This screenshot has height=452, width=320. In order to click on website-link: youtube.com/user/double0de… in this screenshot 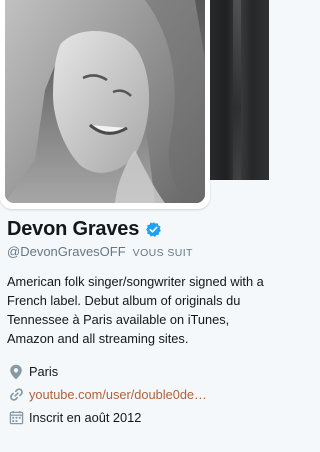, I will do `click(118, 394)`.